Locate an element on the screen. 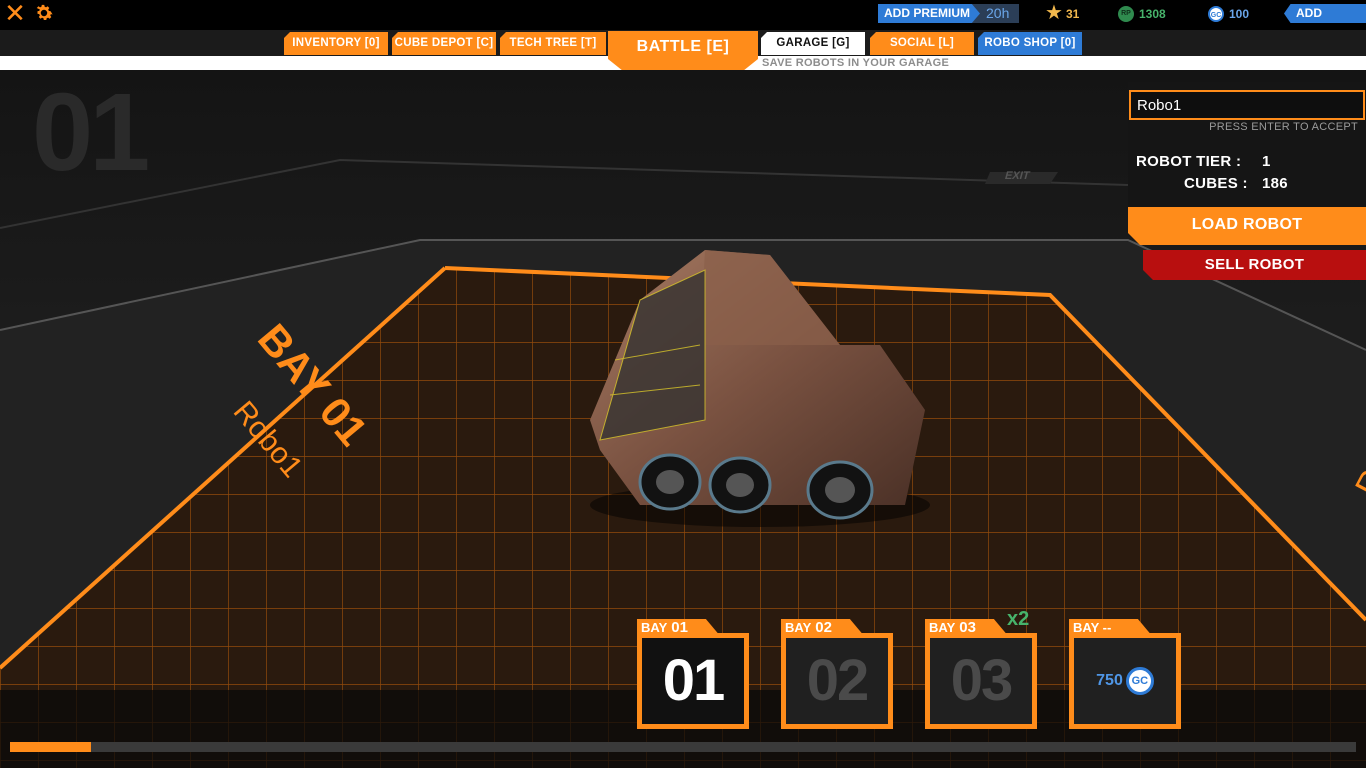  add-premium-button: ADD PREMIUM is located at coordinates (929, 13).